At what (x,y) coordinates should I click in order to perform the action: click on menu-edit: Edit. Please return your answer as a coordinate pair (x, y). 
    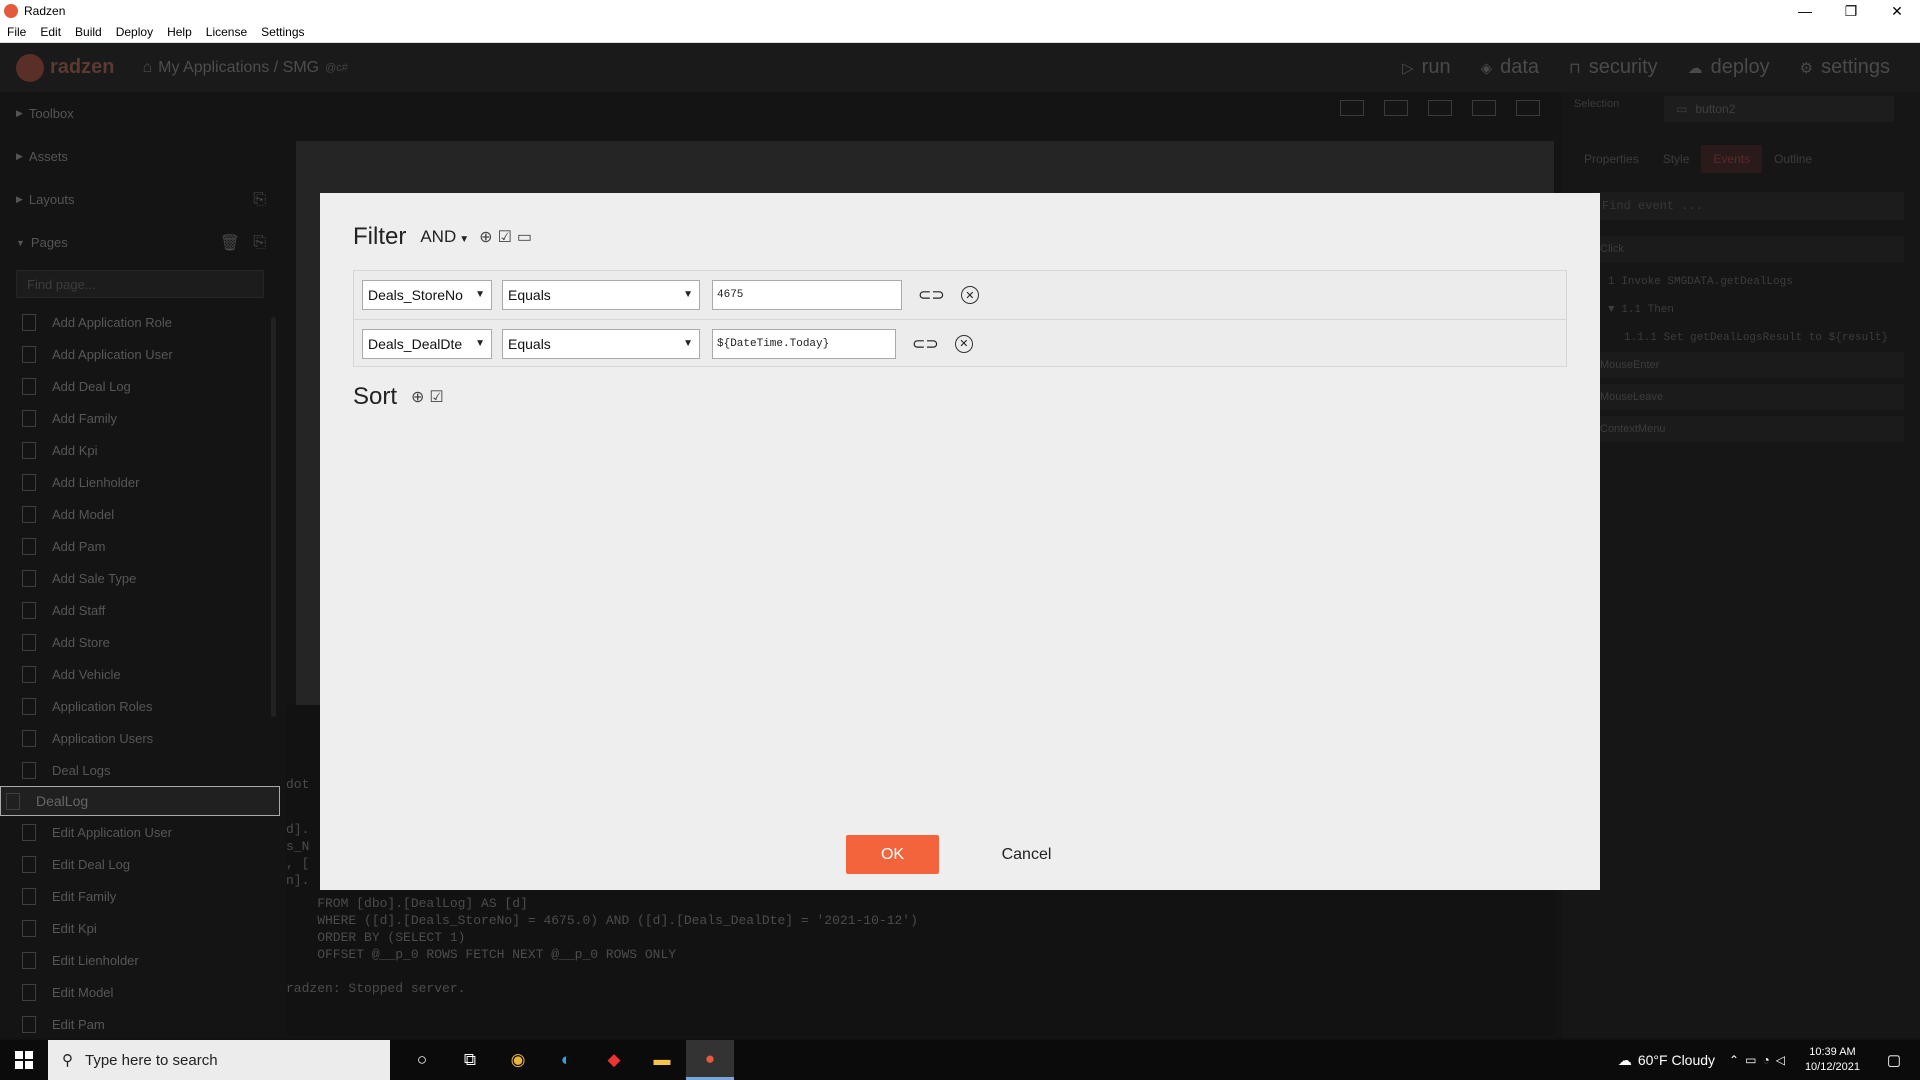
    Looking at the image, I should click on (50, 32).